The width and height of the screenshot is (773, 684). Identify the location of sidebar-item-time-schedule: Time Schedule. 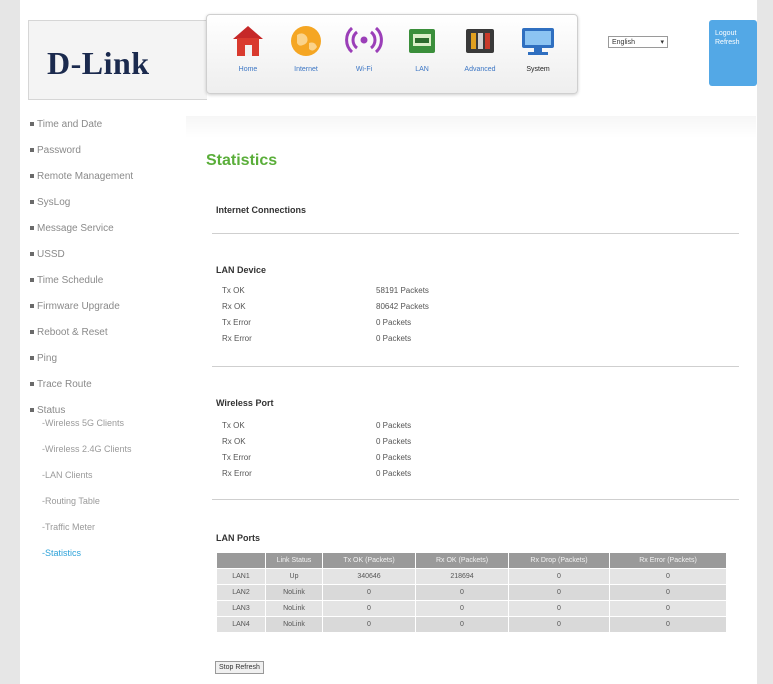
(105, 287).